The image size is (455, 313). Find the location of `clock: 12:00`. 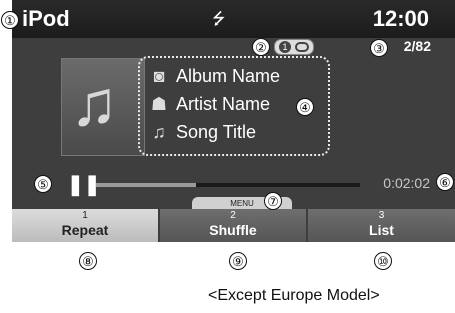

clock: 12:00 is located at coordinates (400, 18).